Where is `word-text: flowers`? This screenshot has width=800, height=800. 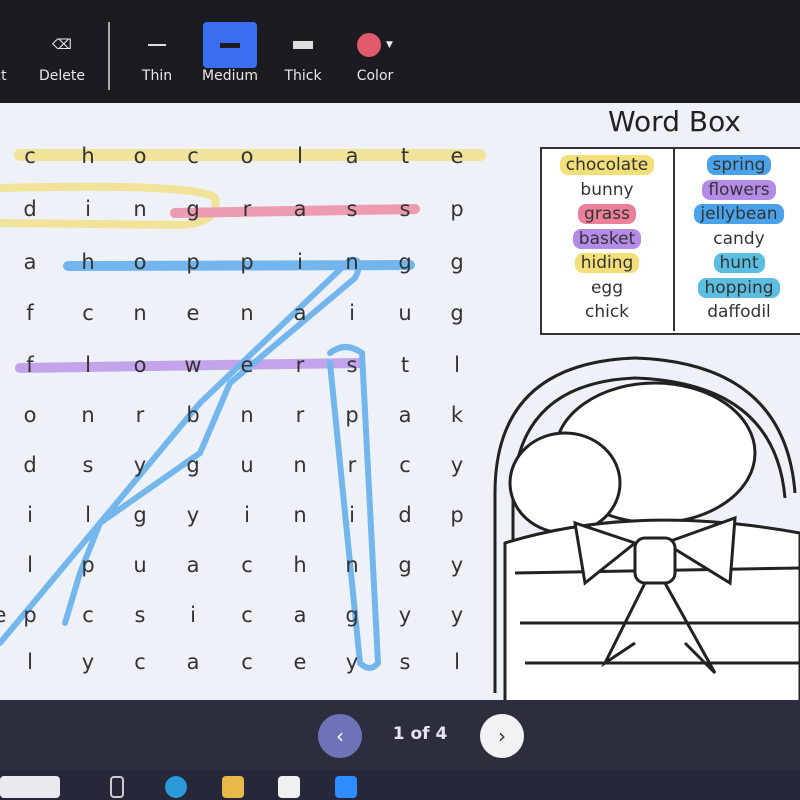 word-text: flowers is located at coordinates (739, 189).